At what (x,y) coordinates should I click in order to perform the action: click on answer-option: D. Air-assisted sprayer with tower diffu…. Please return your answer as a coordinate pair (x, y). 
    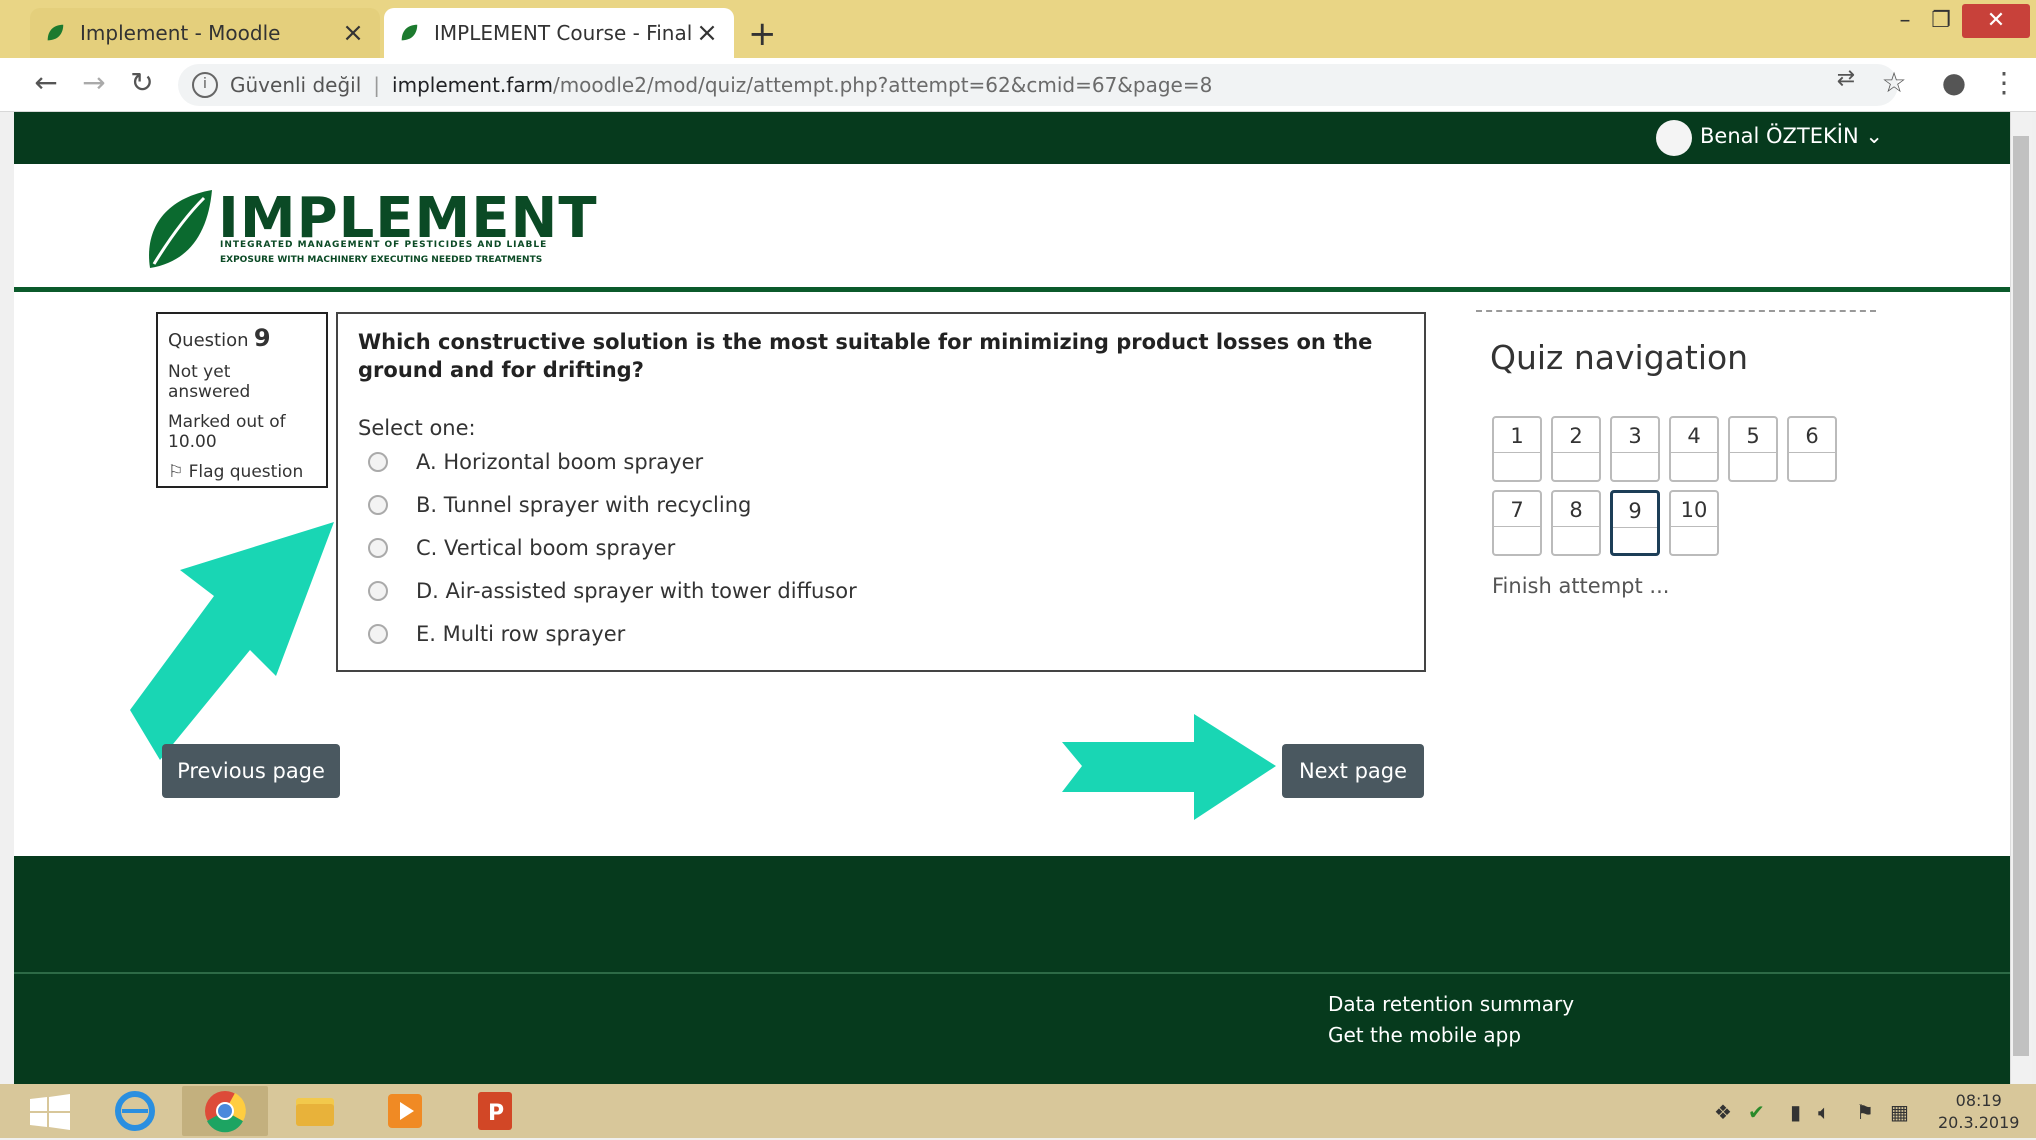
    Looking at the image, I should click on (881, 590).